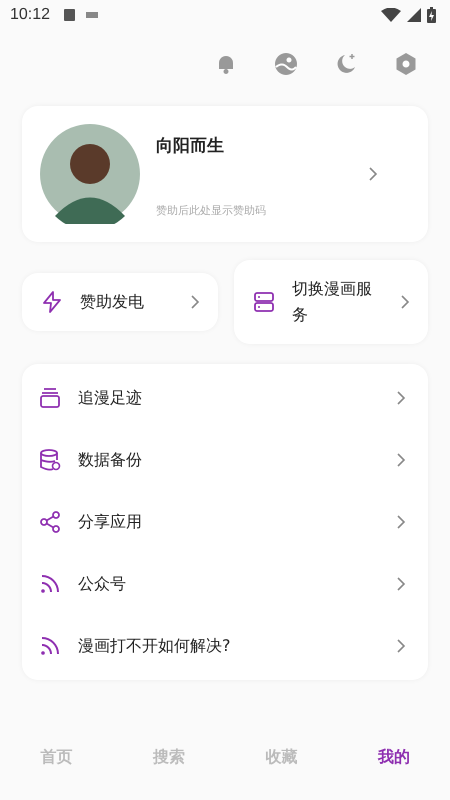 The height and width of the screenshot is (800, 450). I want to click on menu-item: 追漫足迹, so click(225, 398).